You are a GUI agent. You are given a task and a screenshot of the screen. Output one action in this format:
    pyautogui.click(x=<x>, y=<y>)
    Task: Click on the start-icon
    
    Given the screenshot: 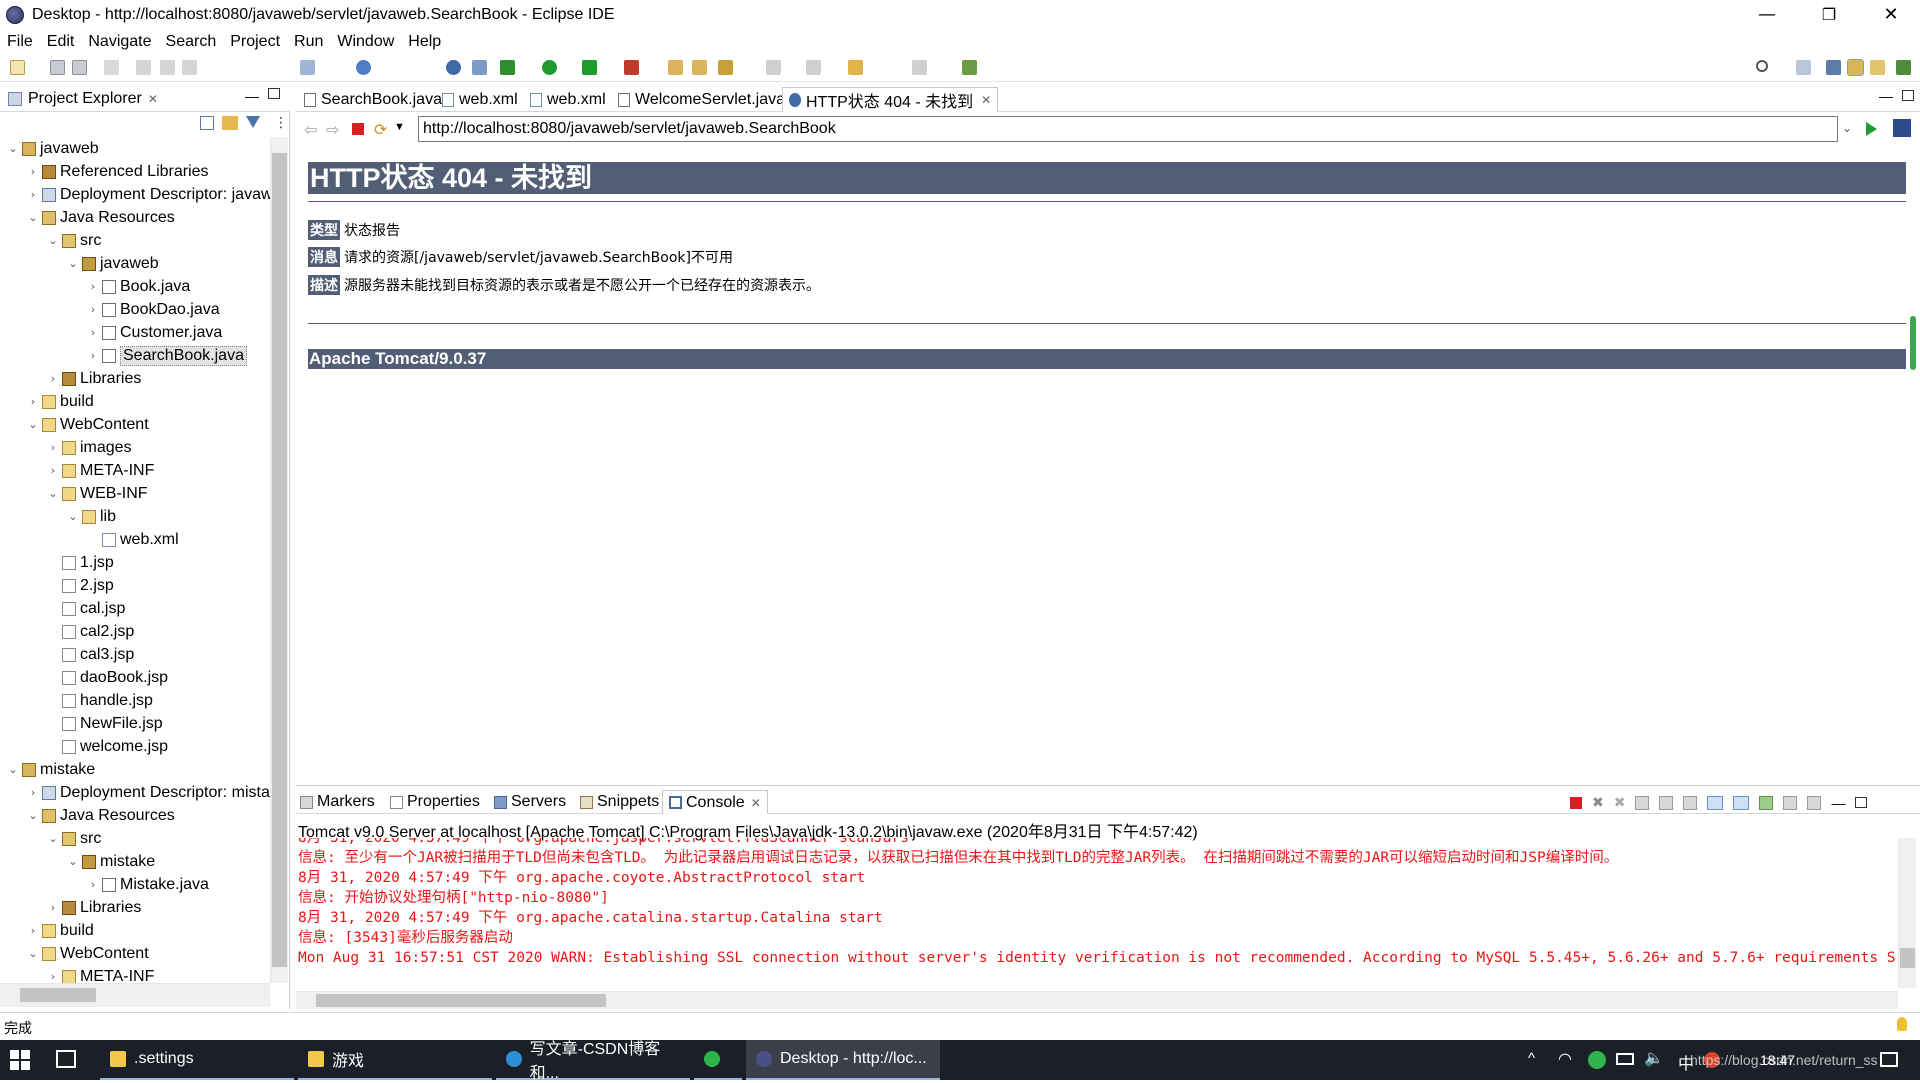 What is the action you would take?
    pyautogui.click(x=20, y=1060)
    